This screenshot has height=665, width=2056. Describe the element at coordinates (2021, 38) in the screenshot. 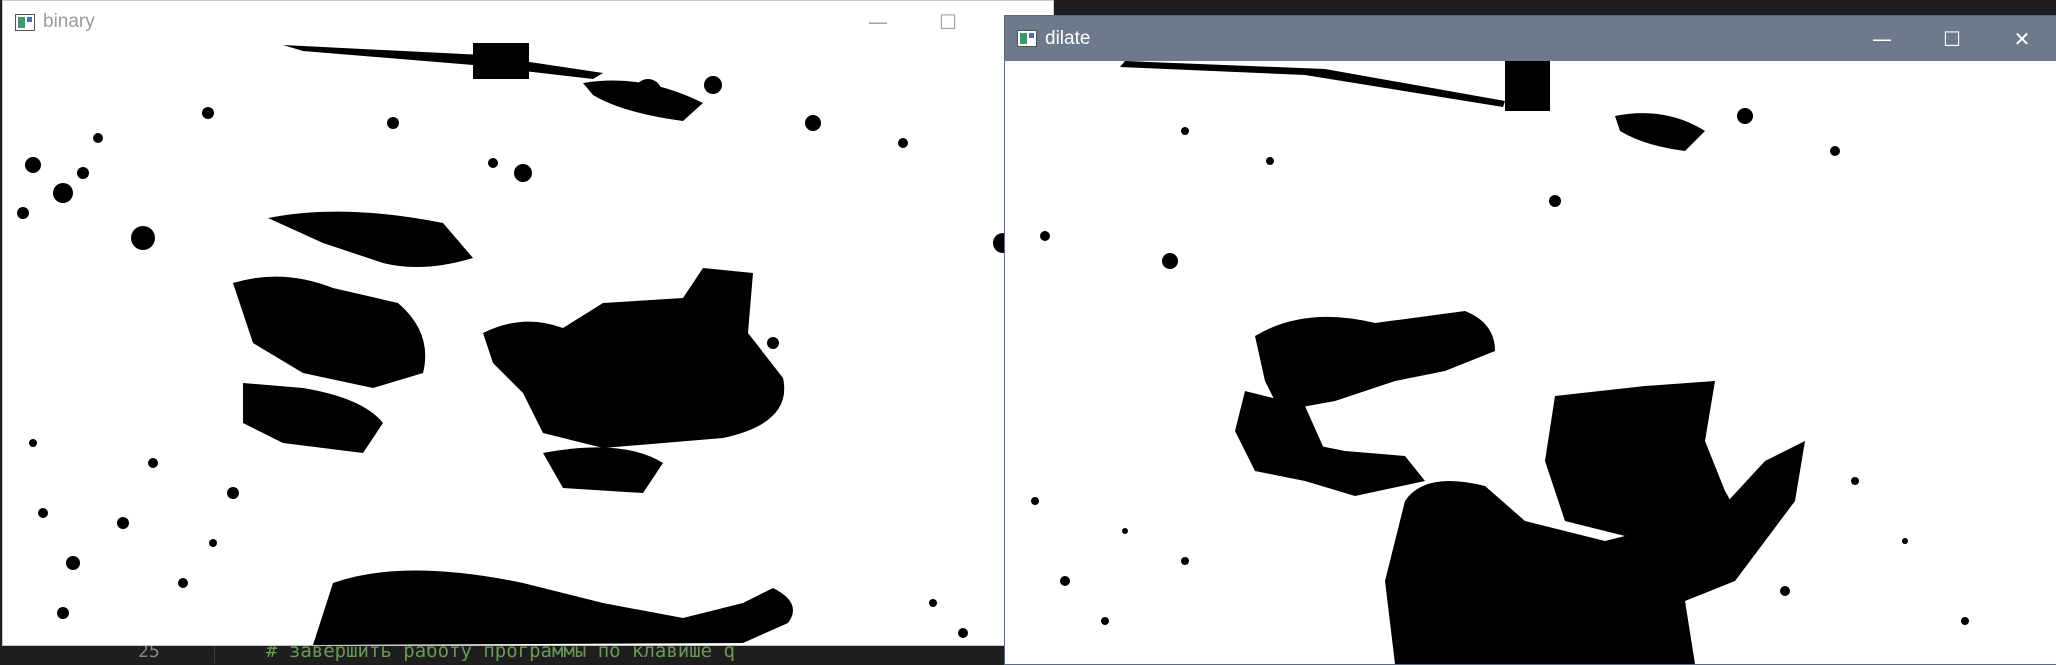

I see `close-button: ✕` at that location.